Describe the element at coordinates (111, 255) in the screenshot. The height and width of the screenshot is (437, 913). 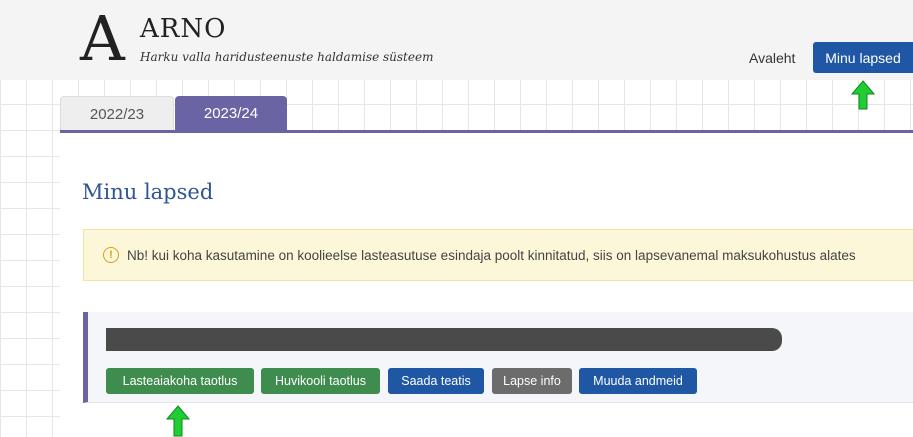
I see `exclamation-circle-icon: !` at that location.